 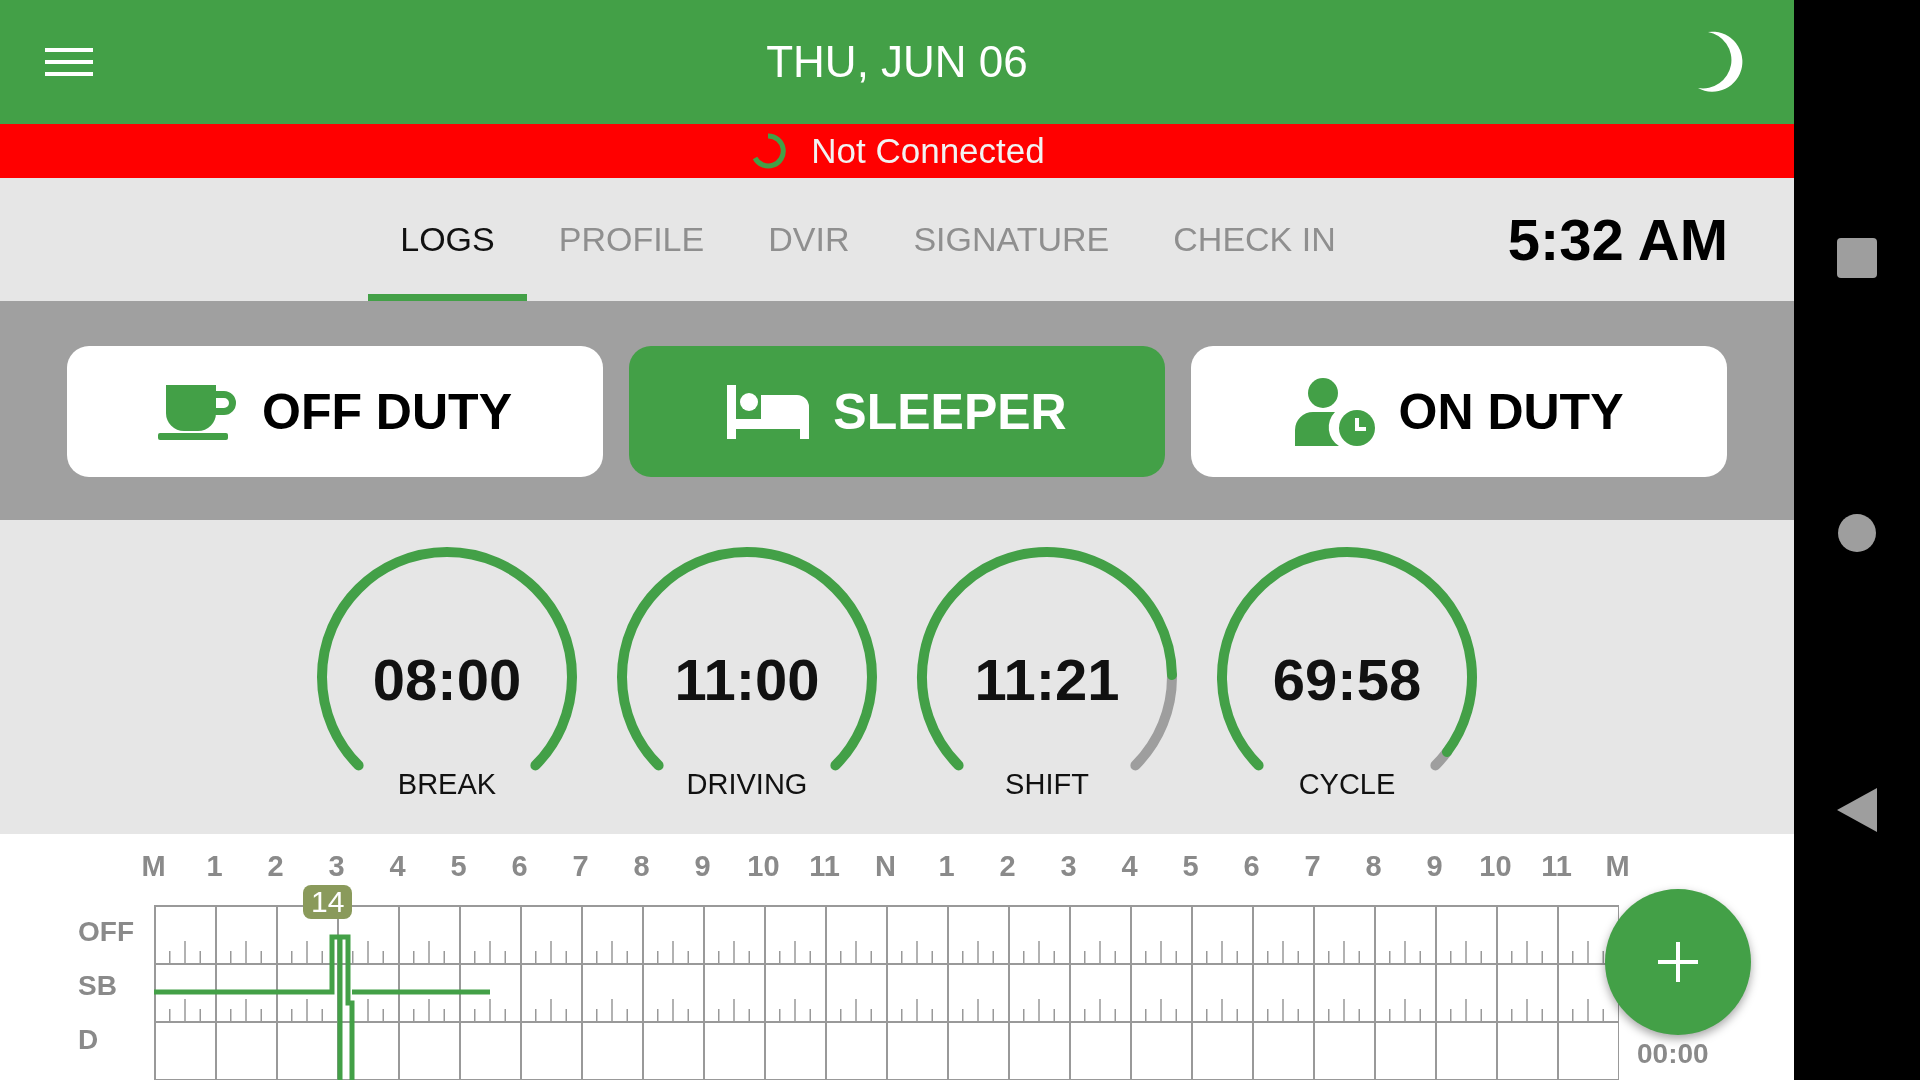 I want to click on back-icon, so click(x=1857, y=810).